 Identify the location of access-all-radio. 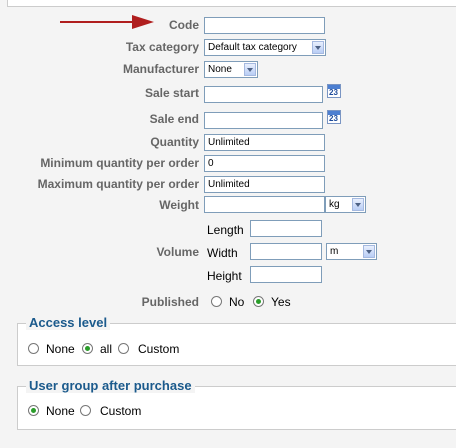
(87, 348).